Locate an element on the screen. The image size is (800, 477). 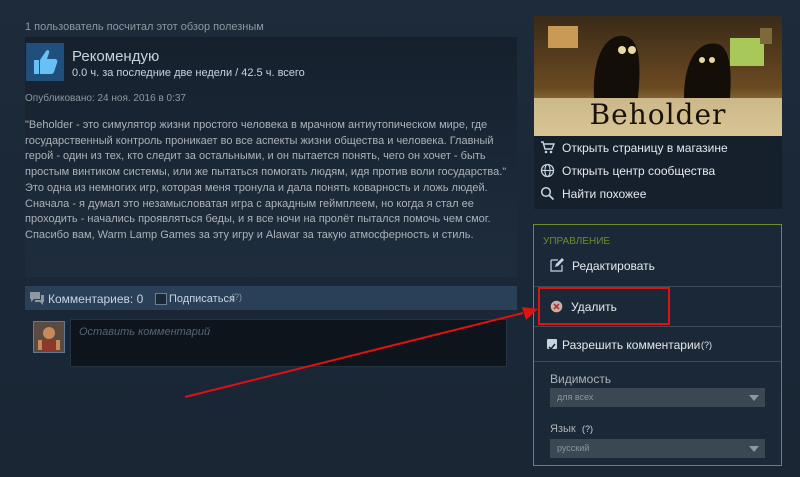
thumbs-up-icon is located at coordinates (45, 62).